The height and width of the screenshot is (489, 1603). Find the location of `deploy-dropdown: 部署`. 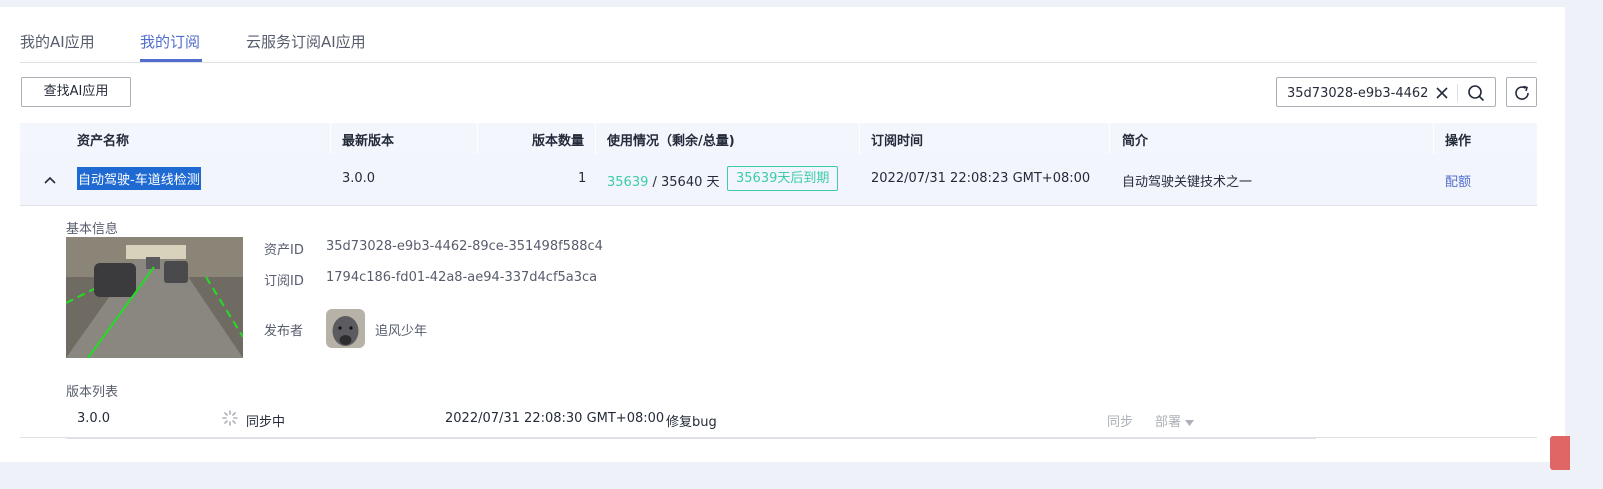

deploy-dropdown: 部署 is located at coordinates (1175, 420).